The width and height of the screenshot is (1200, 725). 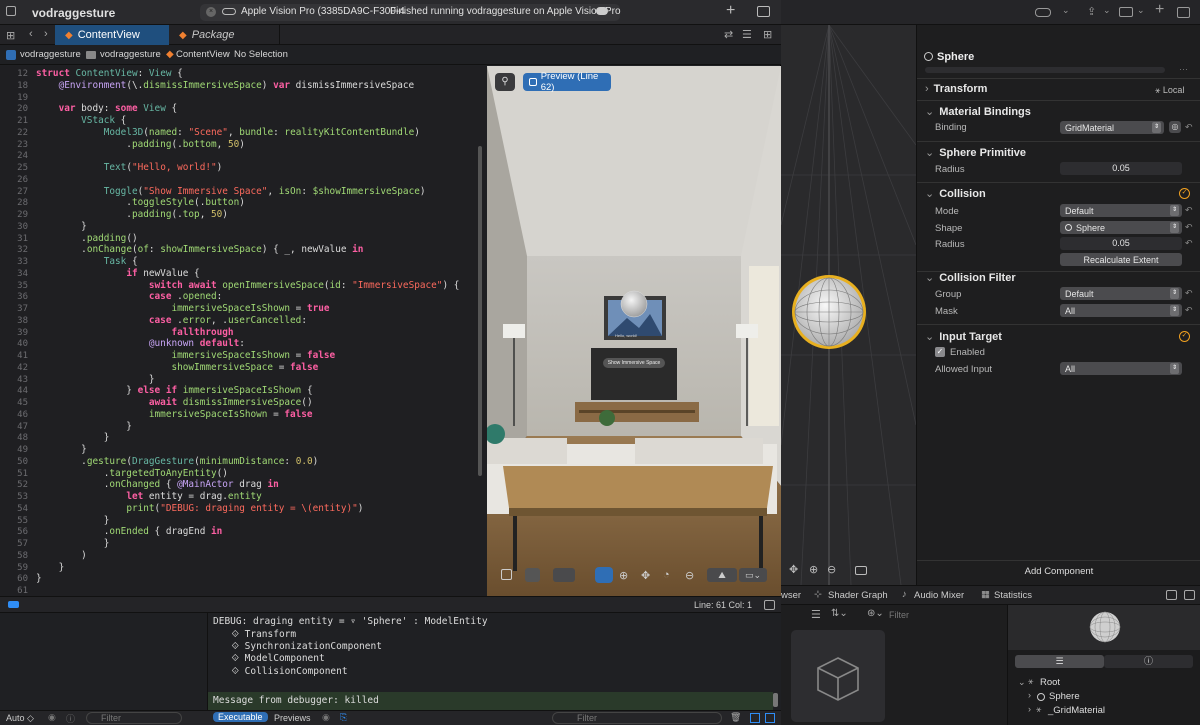 I want to click on close-icon: ×, so click(x=211, y=12).